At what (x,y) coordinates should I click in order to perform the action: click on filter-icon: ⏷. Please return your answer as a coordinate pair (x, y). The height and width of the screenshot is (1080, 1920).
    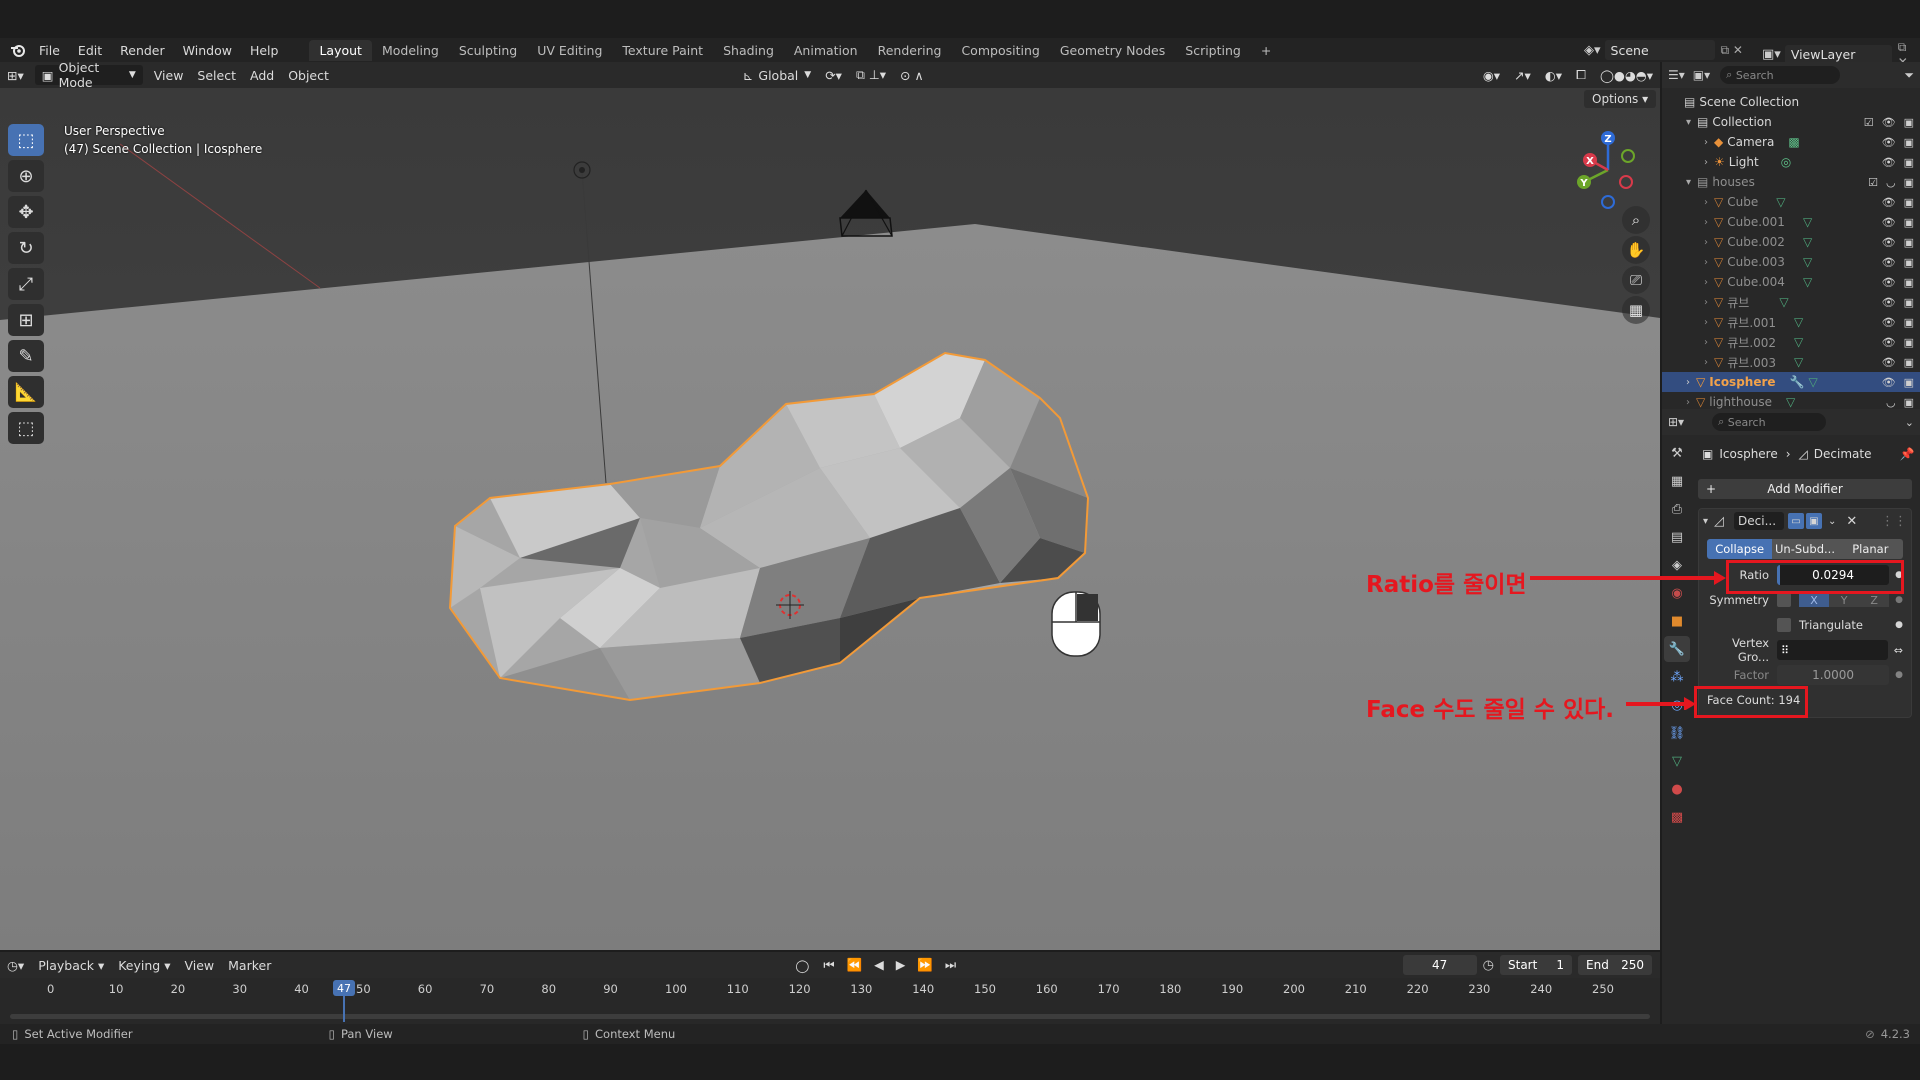
    Looking at the image, I should click on (1909, 75).